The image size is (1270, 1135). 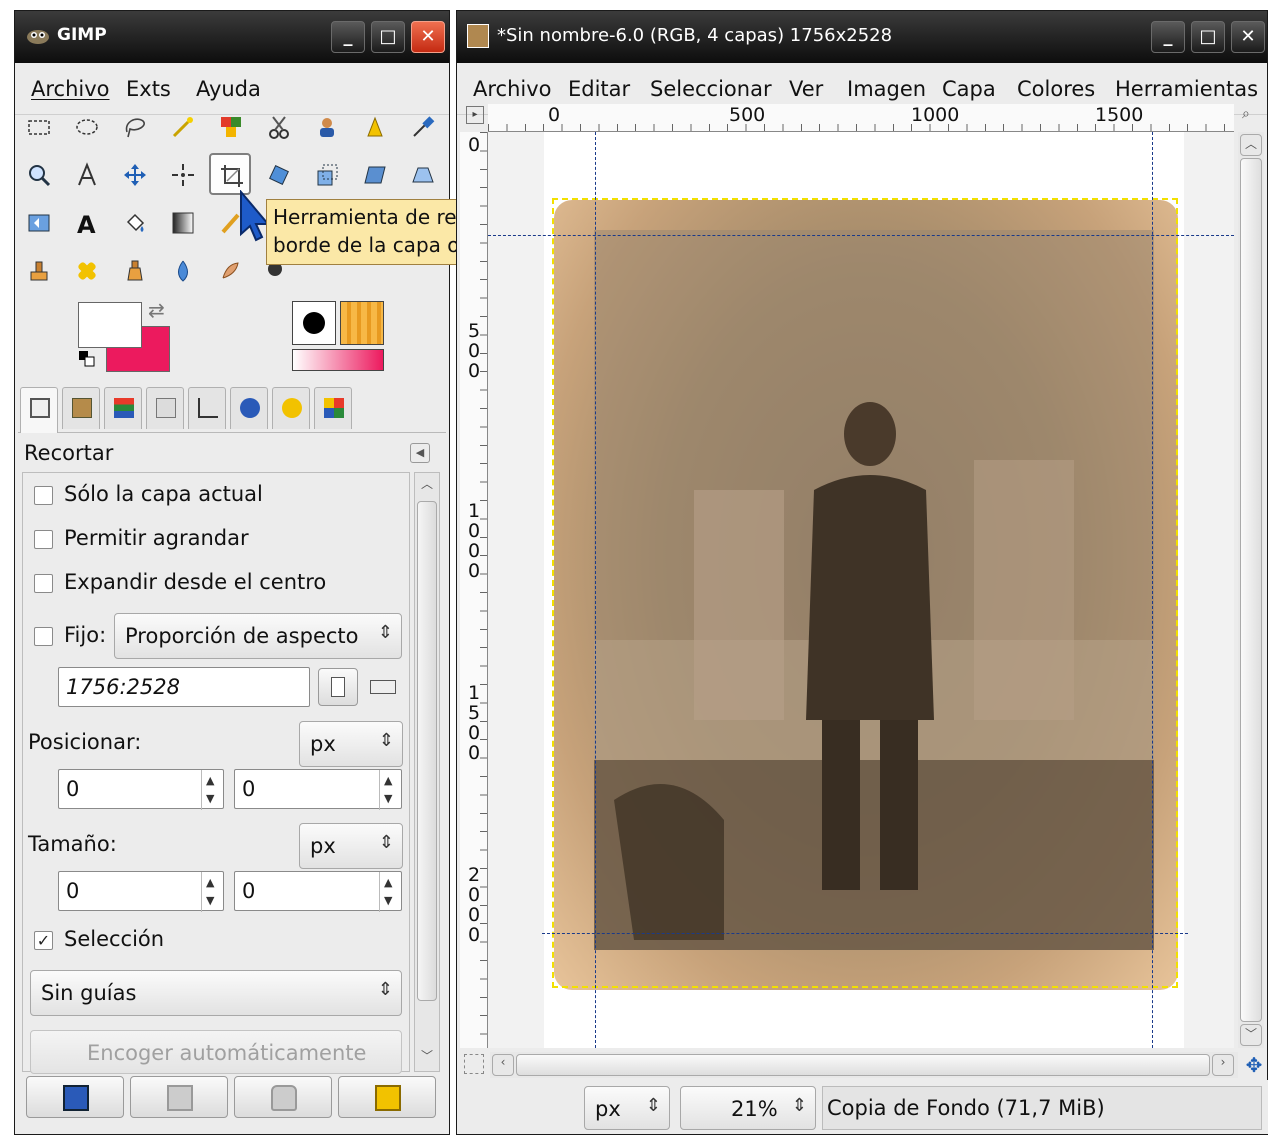 What do you see at coordinates (1254, 1066) in the screenshot?
I see `navigate-move-icon: ✥` at bounding box center [1254, 1066].